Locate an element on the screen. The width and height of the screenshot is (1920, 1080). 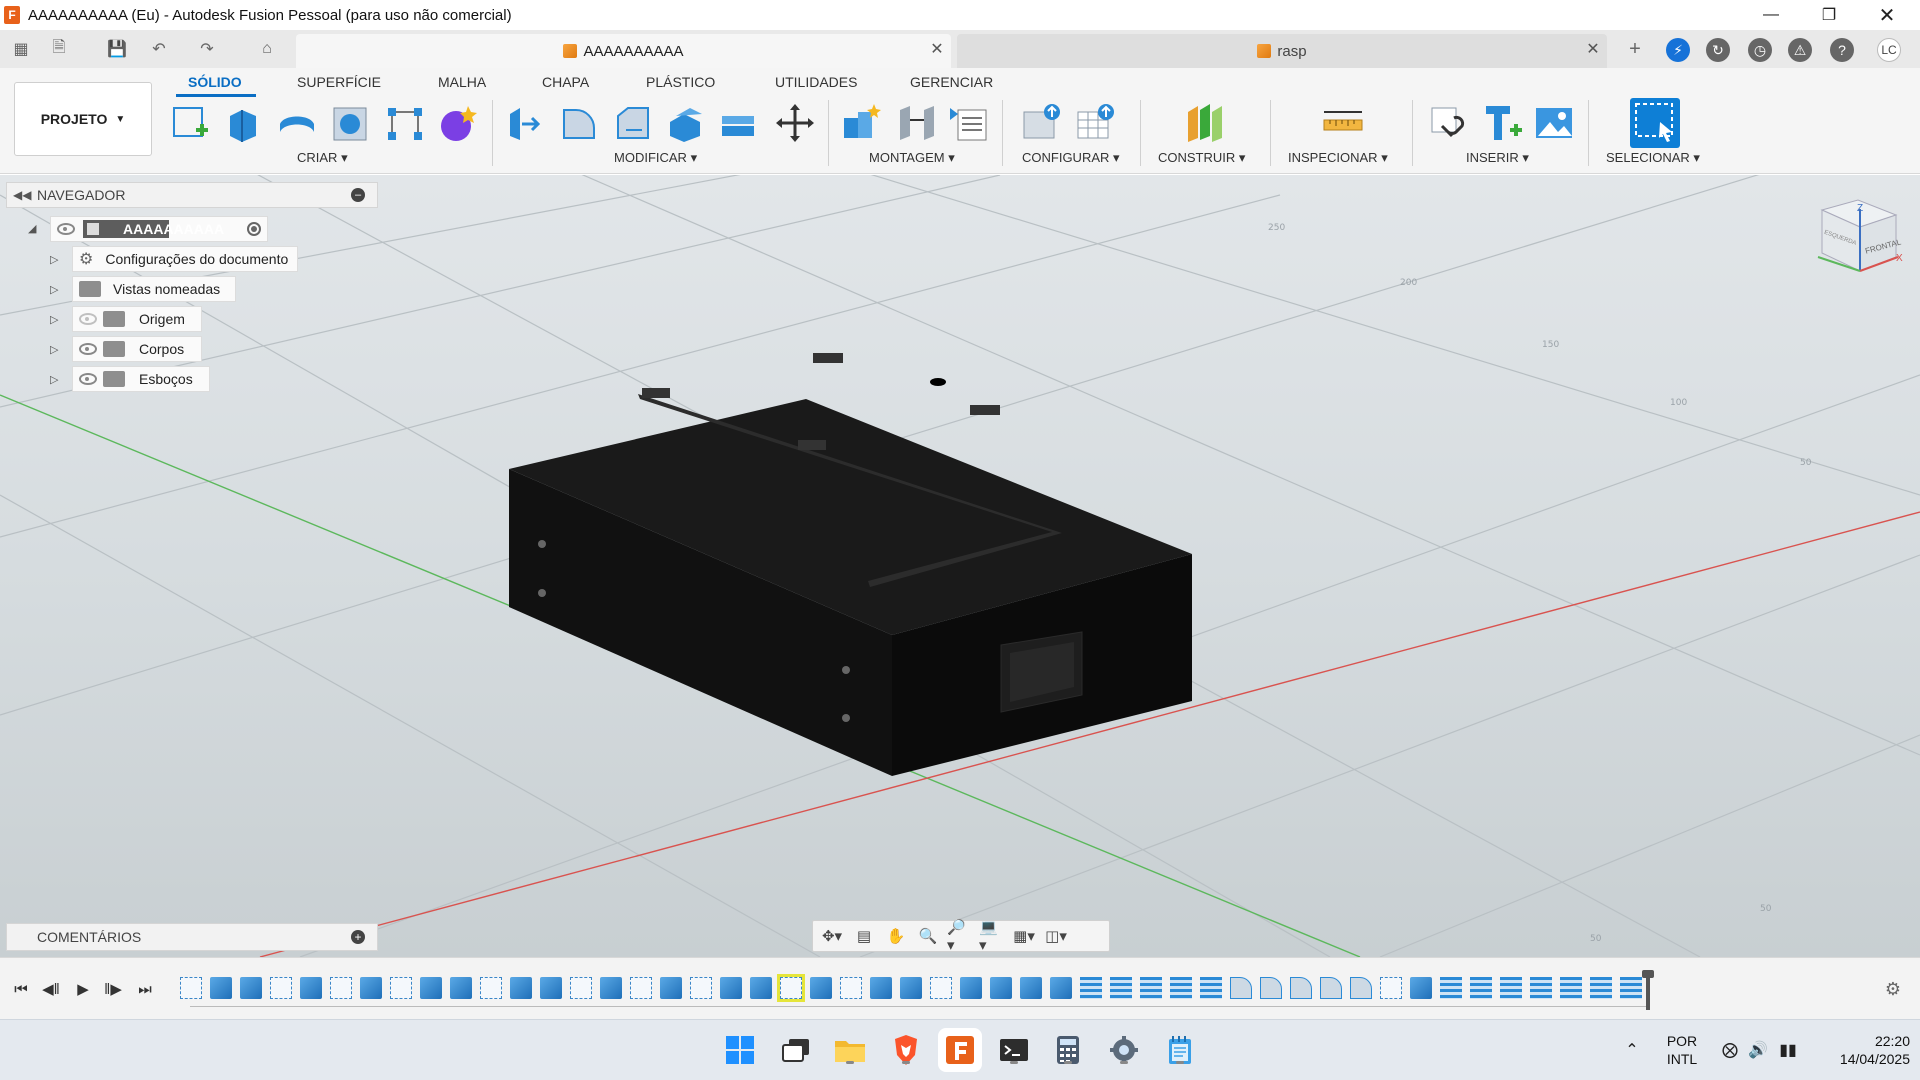
step-back-icon: ◀‖ is located at coordinates (51, 989).